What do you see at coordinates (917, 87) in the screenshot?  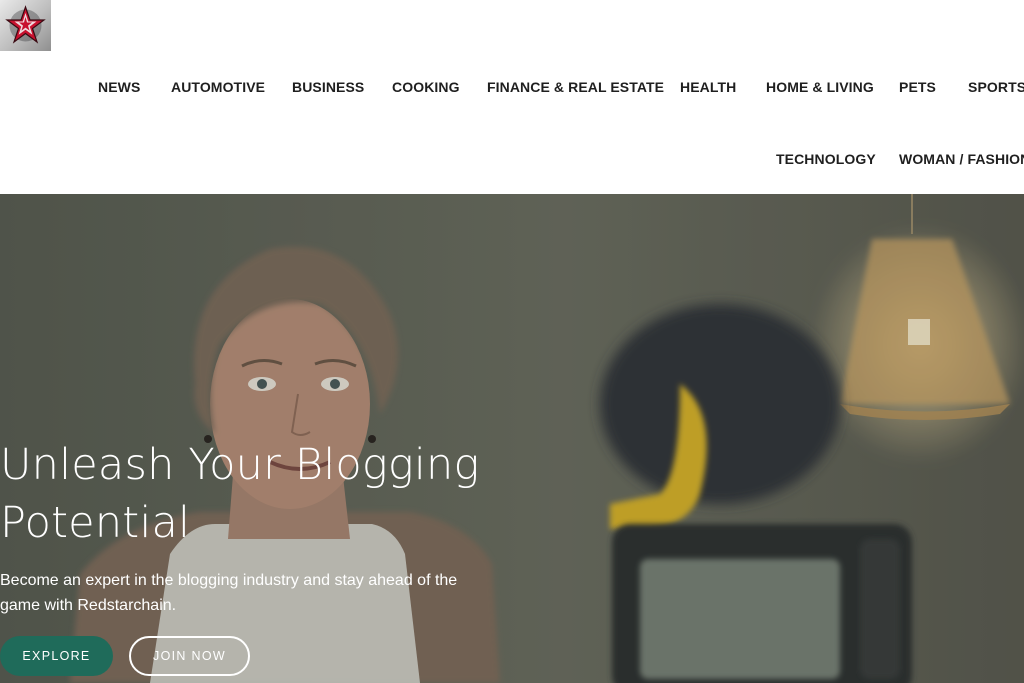 I see `nav-item-pets: PETS` at bounding box center [917, 87].